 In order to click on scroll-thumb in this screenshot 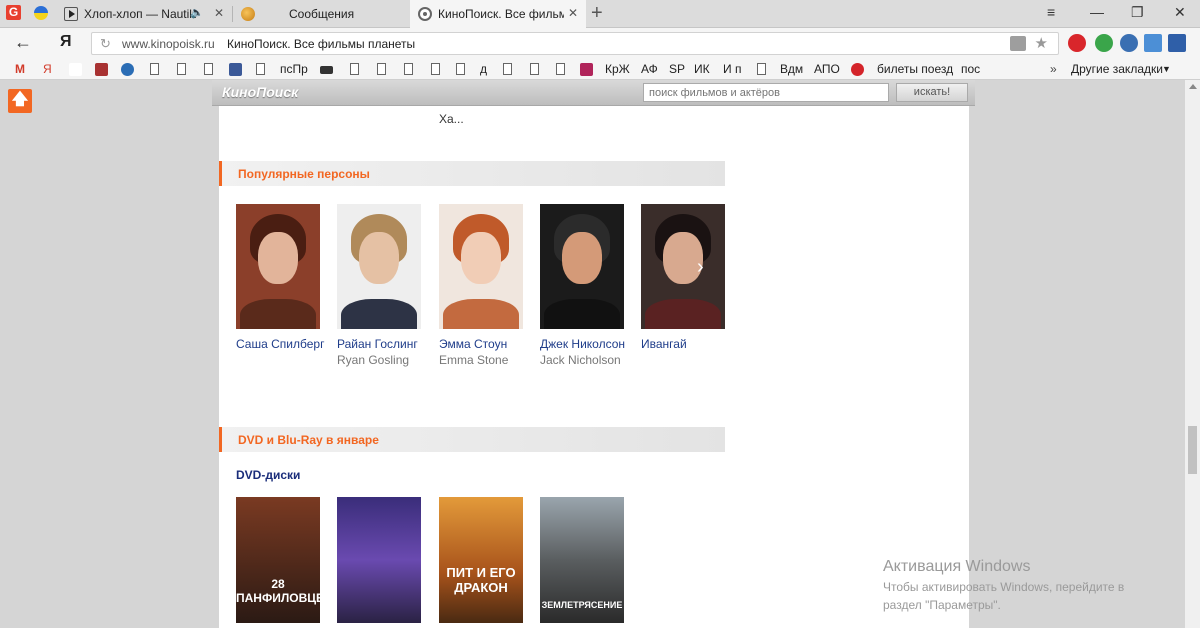, I will do `click(1192, 450)`.